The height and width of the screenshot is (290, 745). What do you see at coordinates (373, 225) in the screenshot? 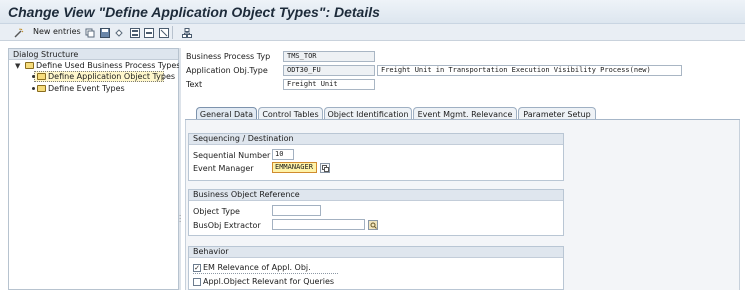
I see `search-help-icon` at bounding box center [373, 225].